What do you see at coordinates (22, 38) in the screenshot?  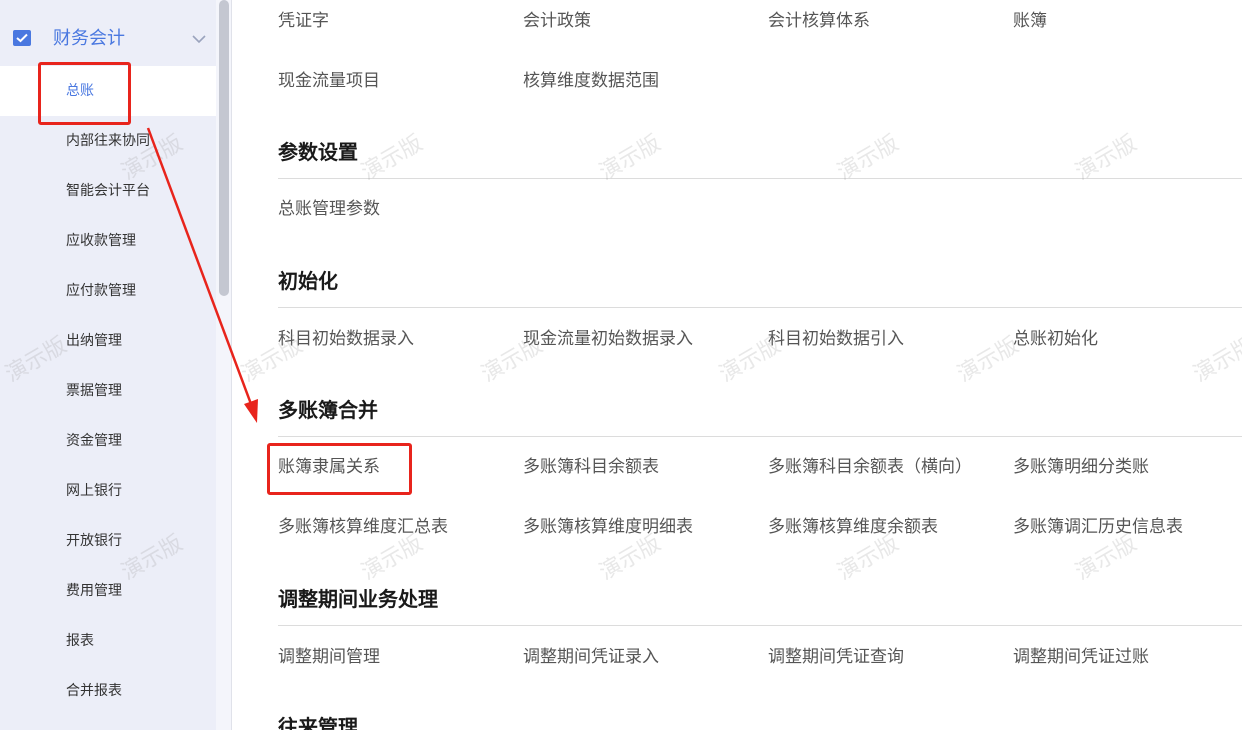 I see `finance-check-icon` at bounding box center [22, 38].